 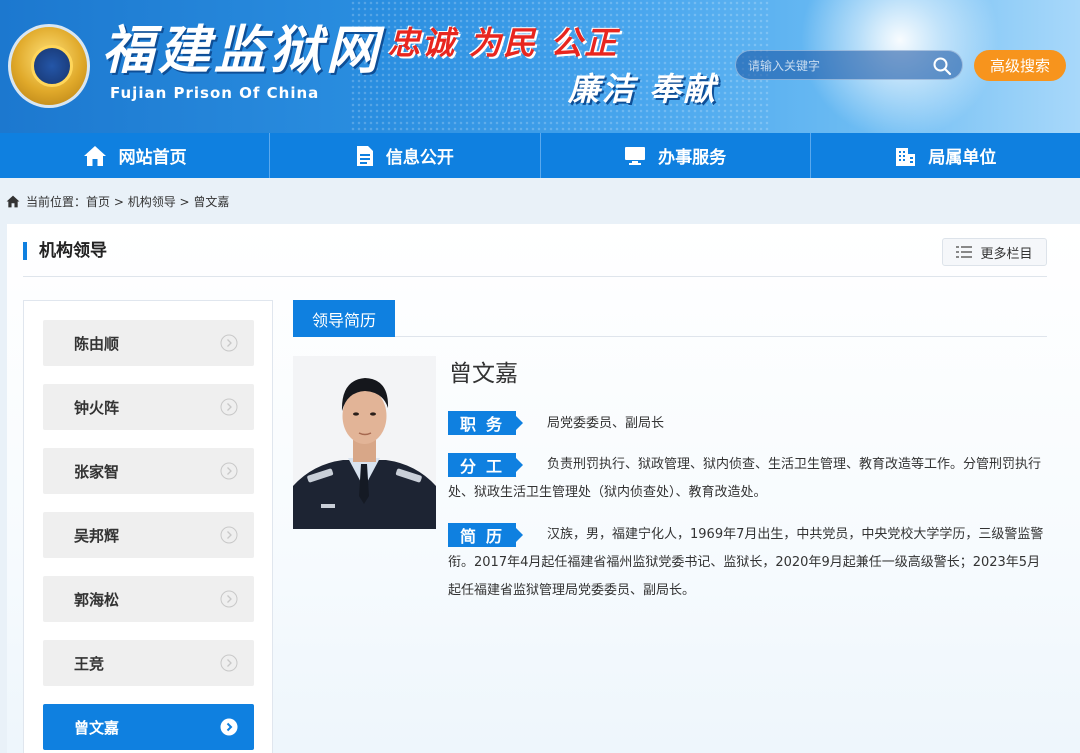 I want to click on position-text: 局党委委员、副局长, so click(x=606, y=423).